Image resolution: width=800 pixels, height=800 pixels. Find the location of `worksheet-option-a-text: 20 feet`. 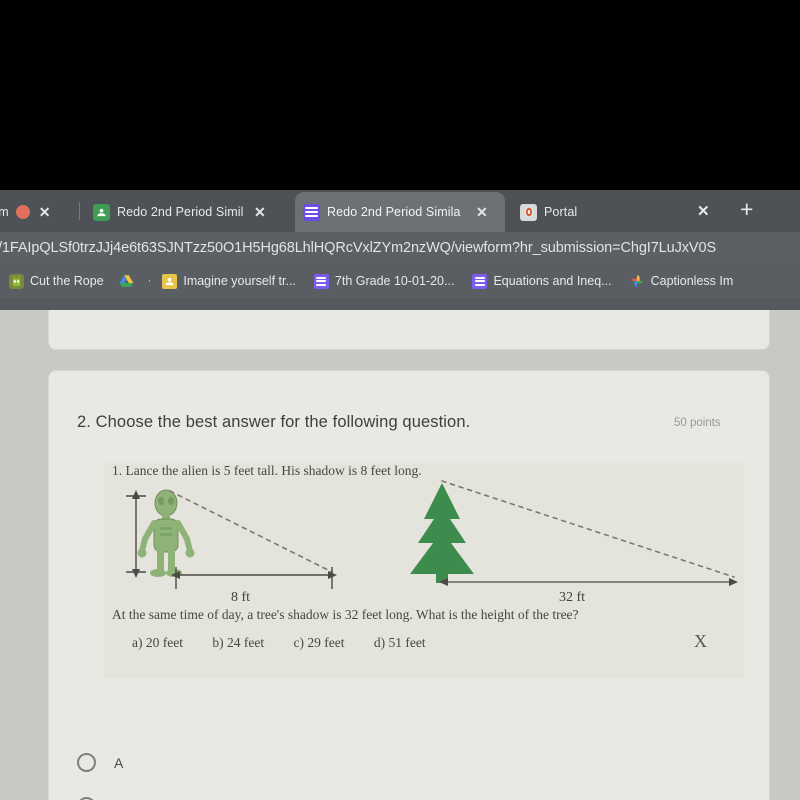

worksheet-option-a-text: 20 feet is located at coordinates (164, 642).